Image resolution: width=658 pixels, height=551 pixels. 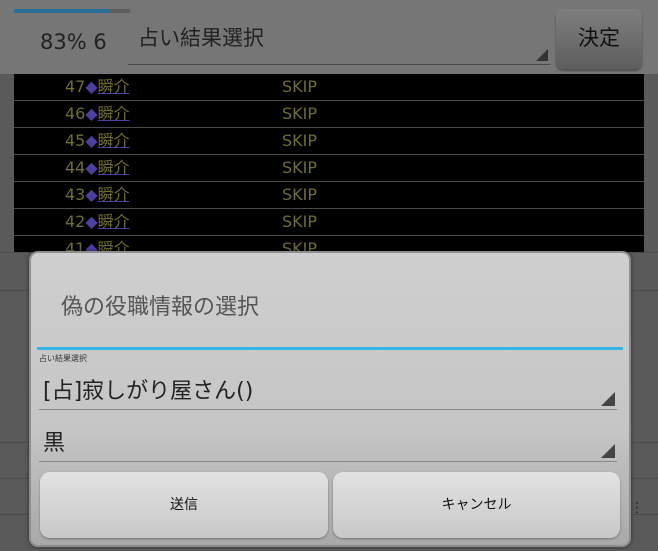 I want to click on dialog-title: 偽の役職情報の選択, so click(x=160, y=307).